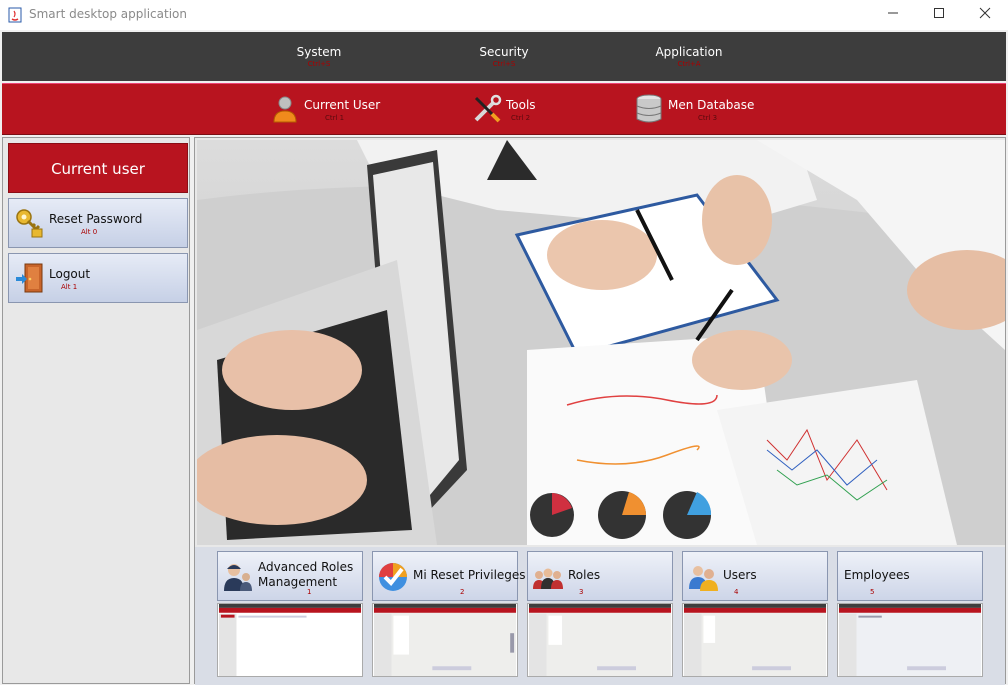 Image resolution: width=1008 pixels, height=685 pixels. Describe the element at coordinates (285, 109) in the screenshot. I see `user-icon` at that location.